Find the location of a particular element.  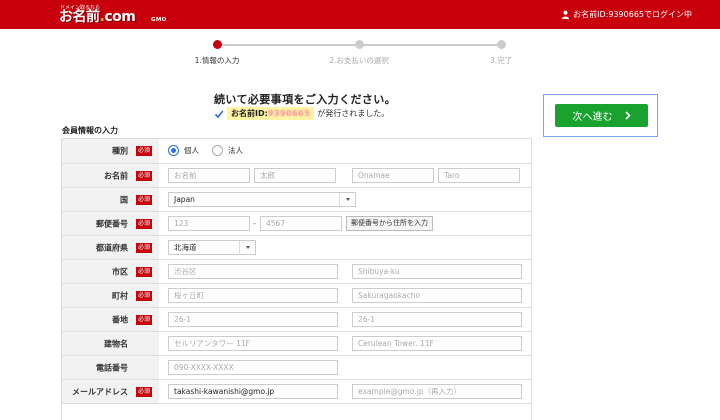

issued-id-badge: お名前ID:9390665 is located at coordinates (271, 113).